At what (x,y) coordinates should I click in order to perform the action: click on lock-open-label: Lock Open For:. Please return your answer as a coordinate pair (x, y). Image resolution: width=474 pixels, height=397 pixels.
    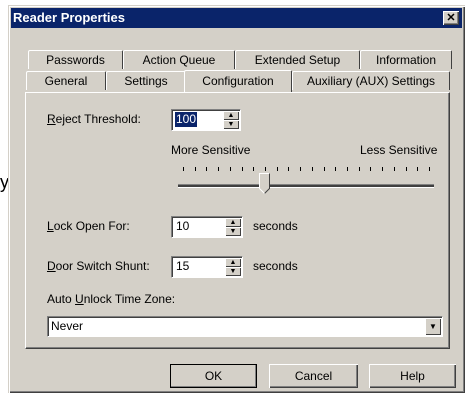
    Looking at the image, I should click on (88, 226).